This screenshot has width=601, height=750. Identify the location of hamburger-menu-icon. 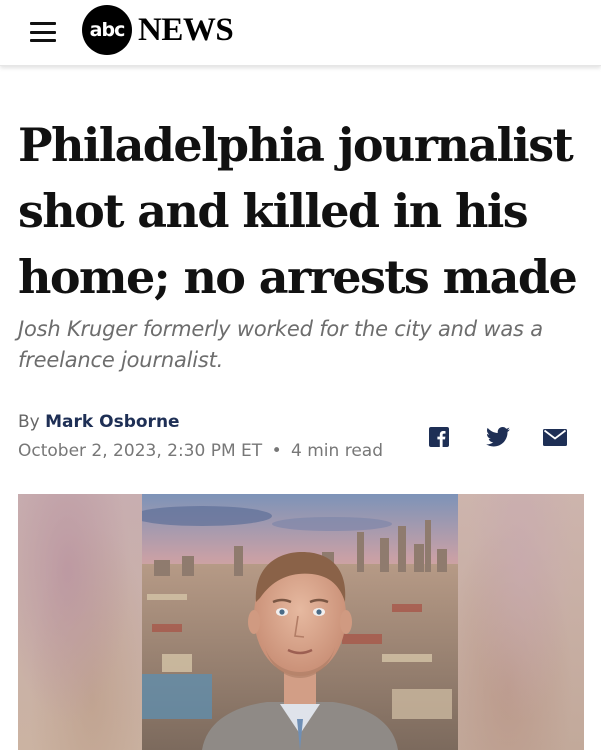
(43, 32).